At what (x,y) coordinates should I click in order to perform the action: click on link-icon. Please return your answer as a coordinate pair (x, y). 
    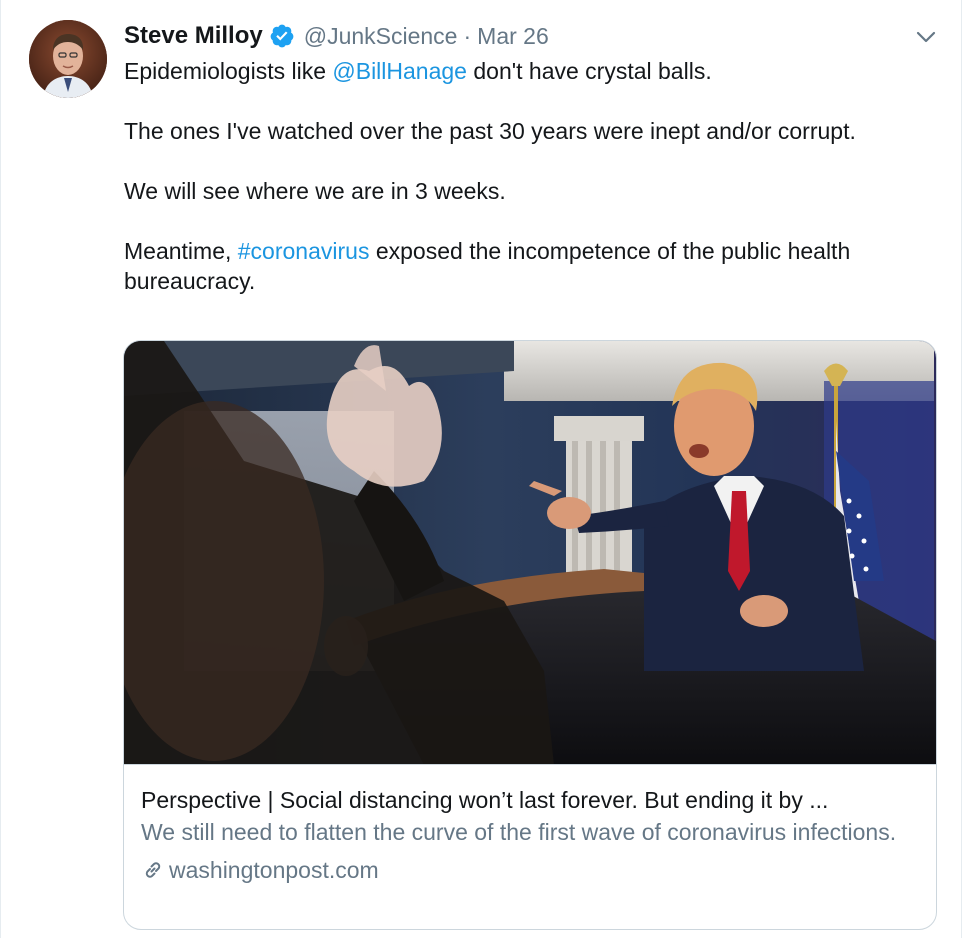
    Looking at the image, I should click on (153, 870).